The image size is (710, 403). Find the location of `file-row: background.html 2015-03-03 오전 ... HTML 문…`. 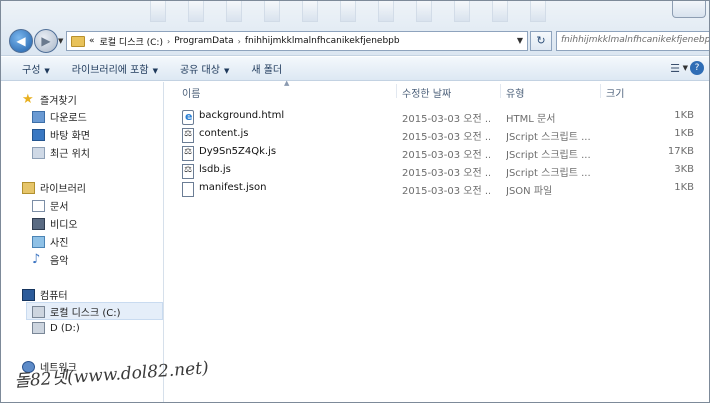

file-row: background.html 2015-03-03 오전 ... HTML 문… is located at coordinates (440, 117).